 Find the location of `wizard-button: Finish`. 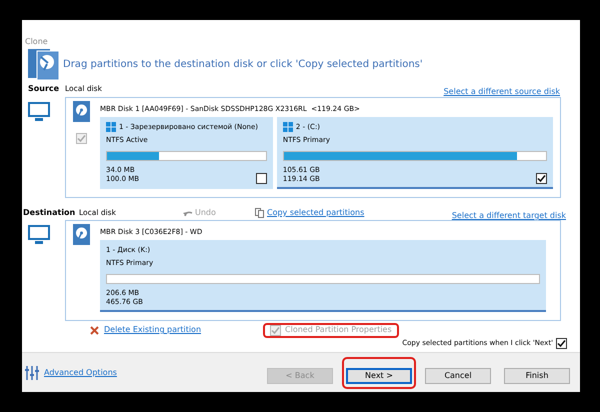

wizard-button: Finish is located at coordinates (537, 376).